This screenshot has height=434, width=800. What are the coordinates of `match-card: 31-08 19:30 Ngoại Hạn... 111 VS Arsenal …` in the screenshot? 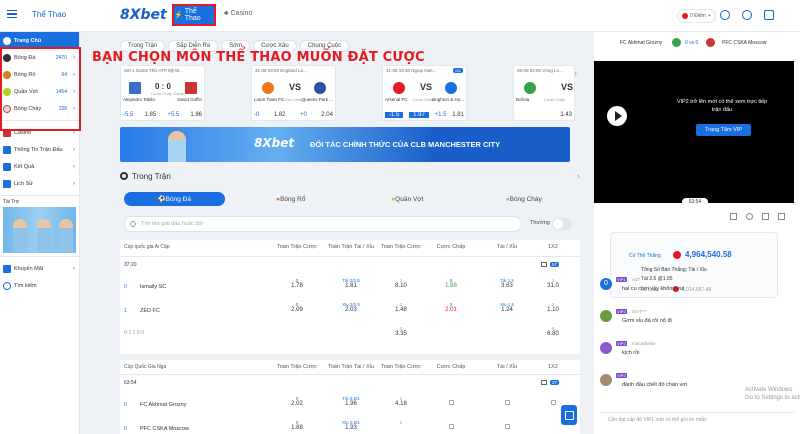 It's located at (424, 93).